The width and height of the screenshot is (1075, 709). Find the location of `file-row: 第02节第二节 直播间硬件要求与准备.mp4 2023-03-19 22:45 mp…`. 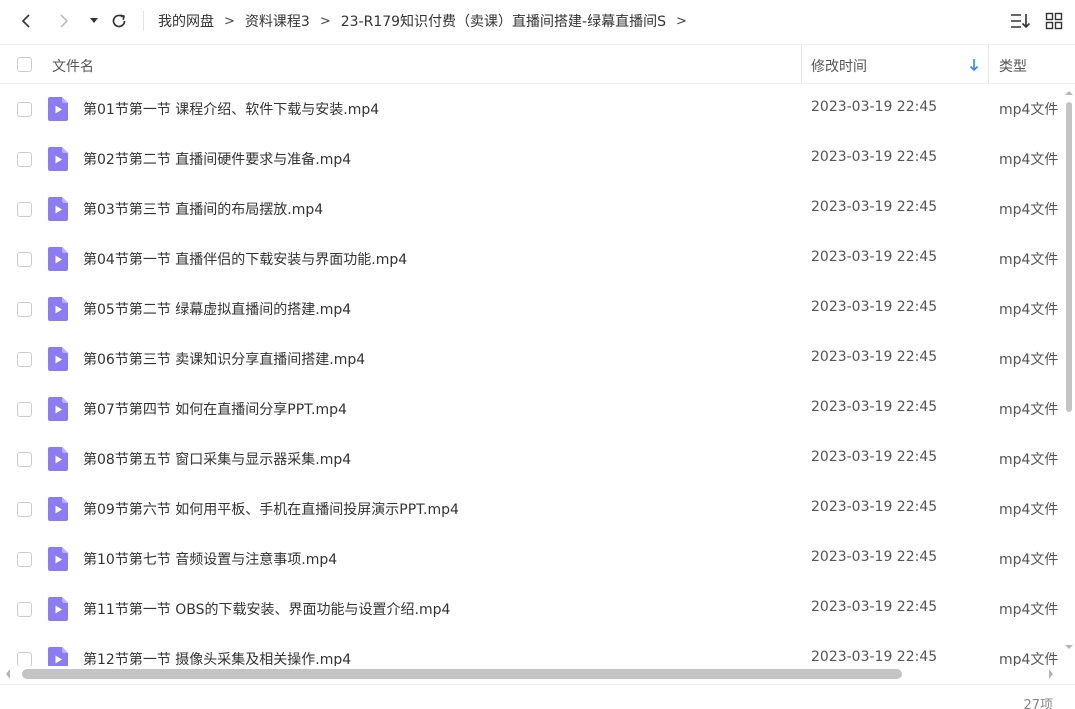

file-row: 第02节第二节 直播间硬件要求与准备.mp4 2023-03-19 22:45 mp… is located at coordinates (531, 159).